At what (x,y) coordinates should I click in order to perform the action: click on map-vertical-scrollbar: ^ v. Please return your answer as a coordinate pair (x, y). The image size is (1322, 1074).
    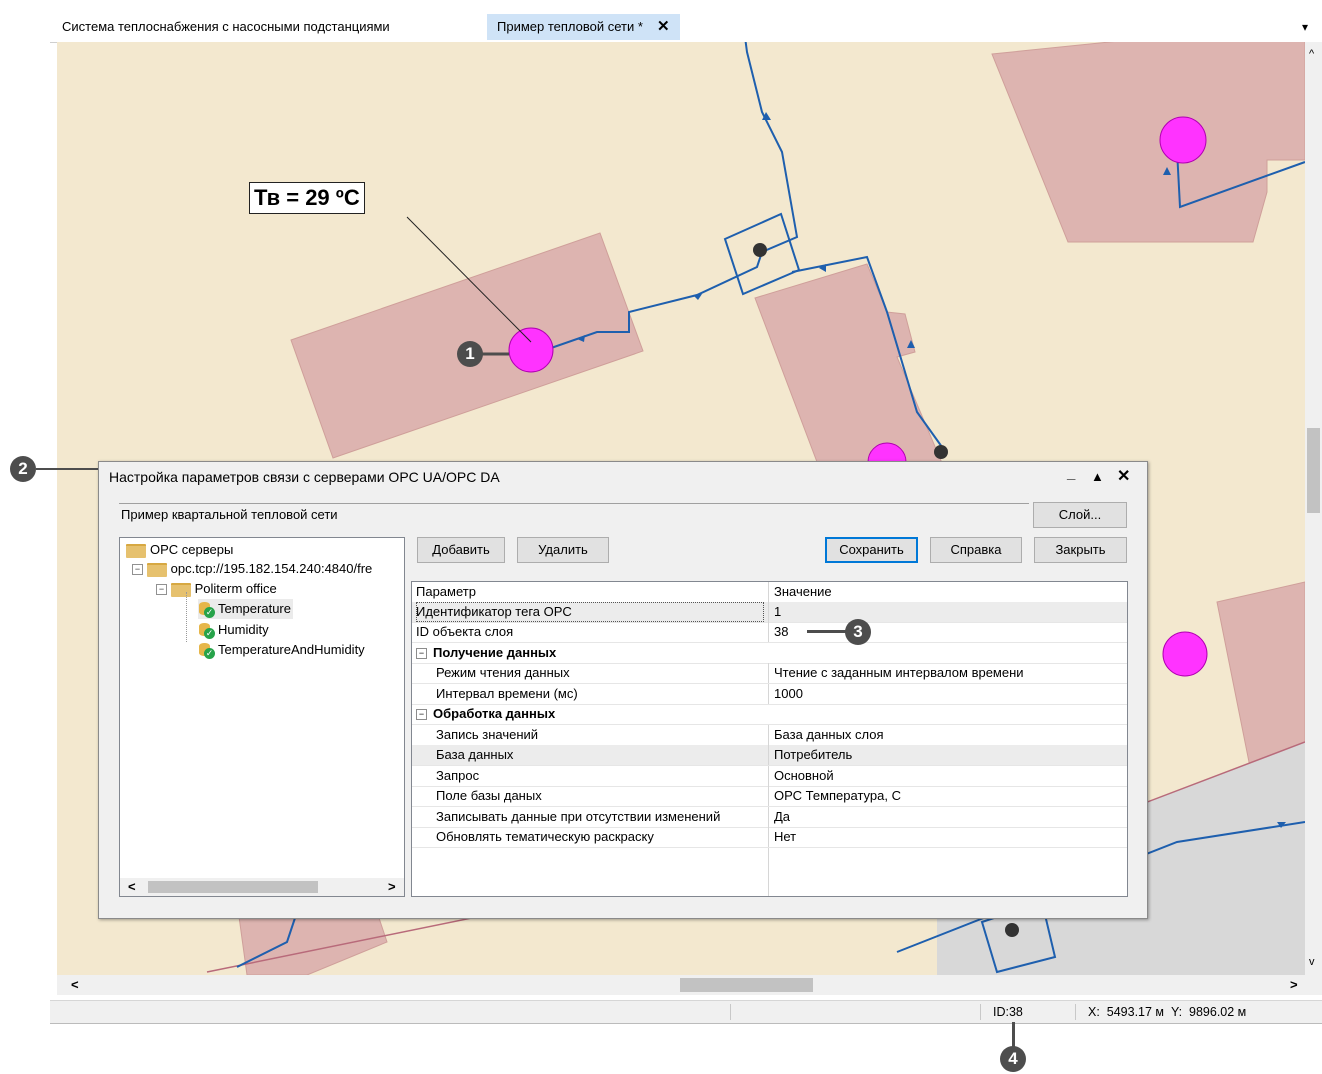
    Looking at the image, I should click on (1313, 508).